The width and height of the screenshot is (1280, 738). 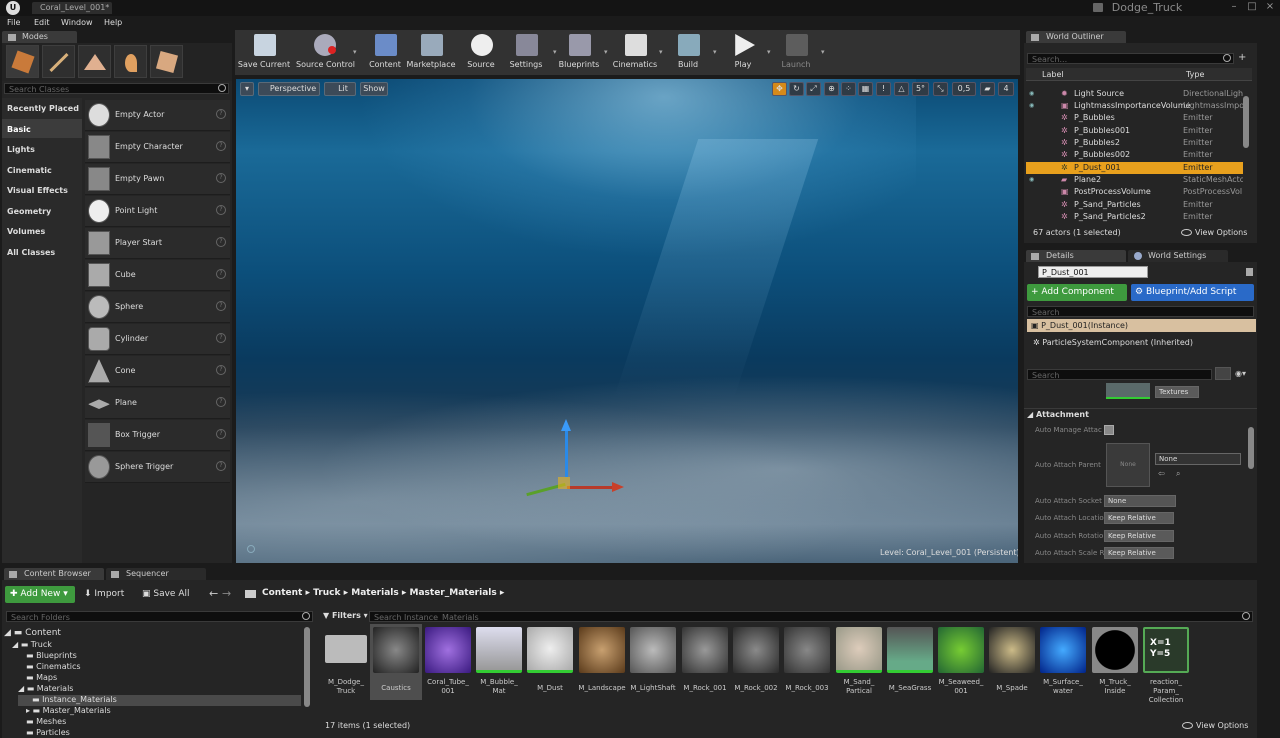 What do you see at coordinates (157, 179) in the screenshot?
I see `place-item-empty-pawn: Empty Pawn?` at bounding box center [157, 179].